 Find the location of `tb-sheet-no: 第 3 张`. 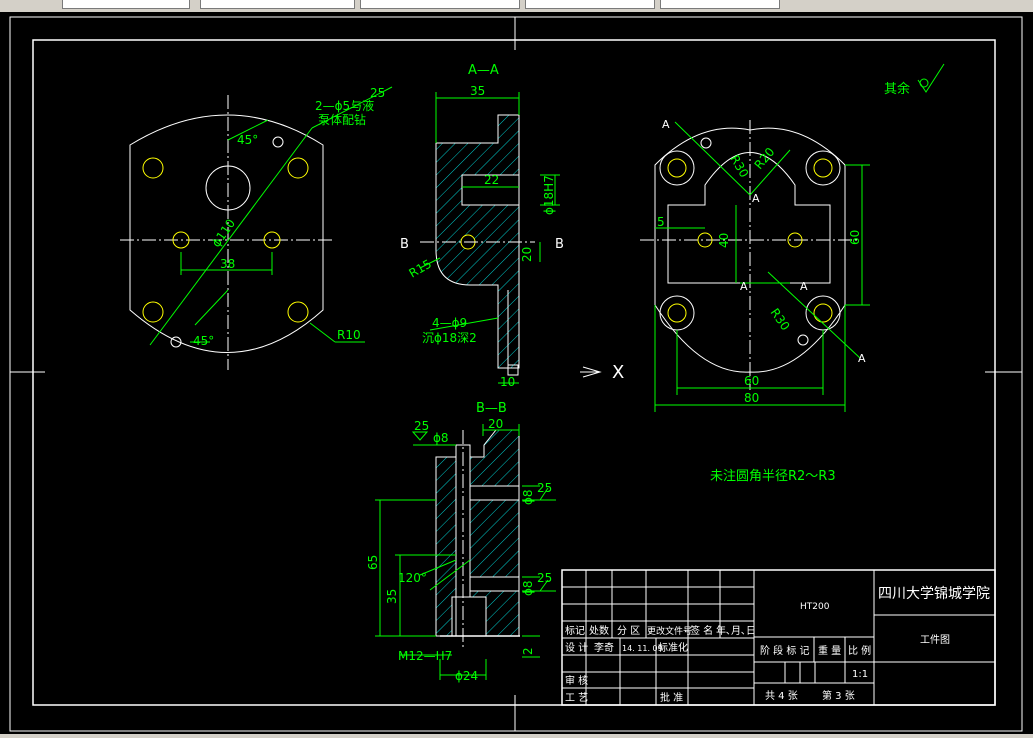

tb-sheet-no: 第 3 张 is located at coordinates (838, 695).